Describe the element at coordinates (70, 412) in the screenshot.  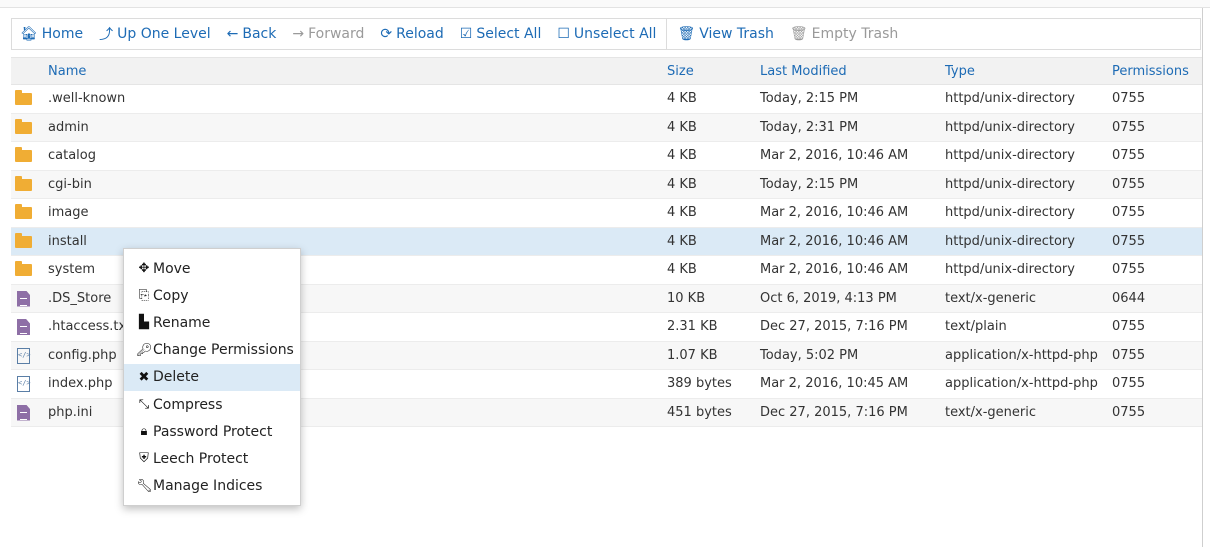
I see `file-name: php.ini` at that location.